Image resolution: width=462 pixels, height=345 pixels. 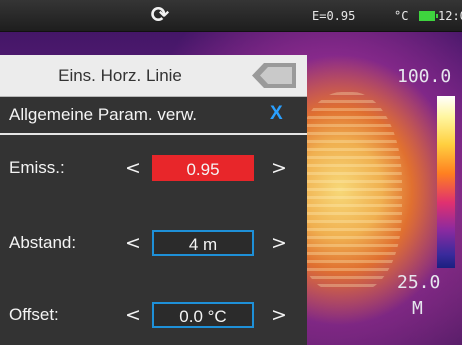 I want to click on distance-label: Abstand:, so click(x=43, y=242).